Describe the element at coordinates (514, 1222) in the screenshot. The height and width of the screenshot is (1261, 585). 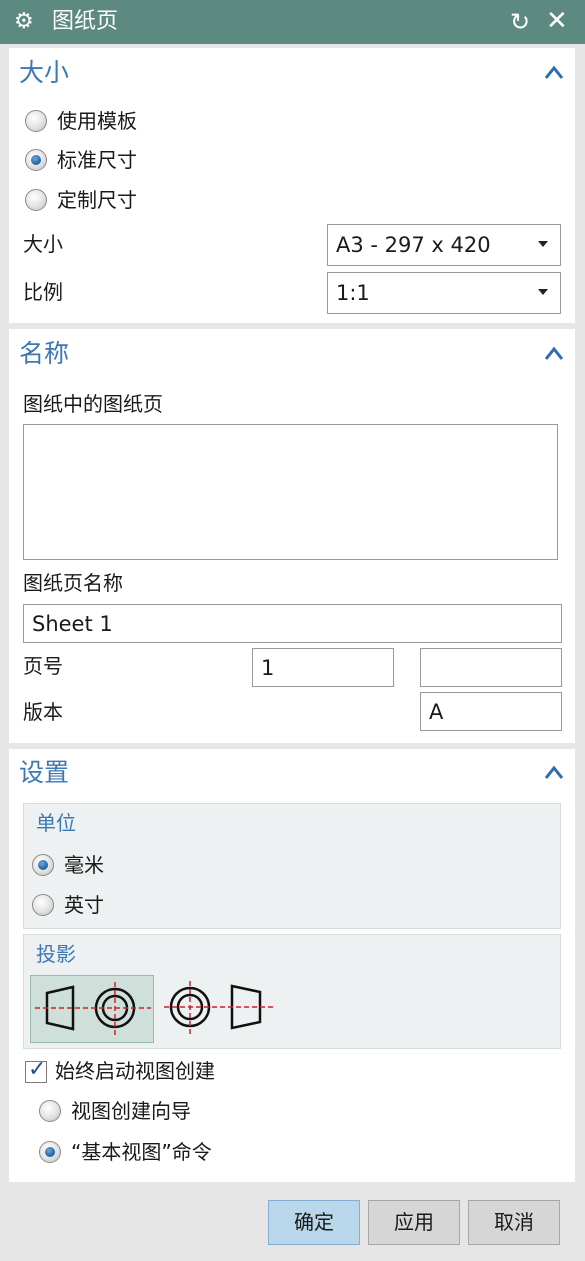
I see `cancel-button: 取消` at that location.